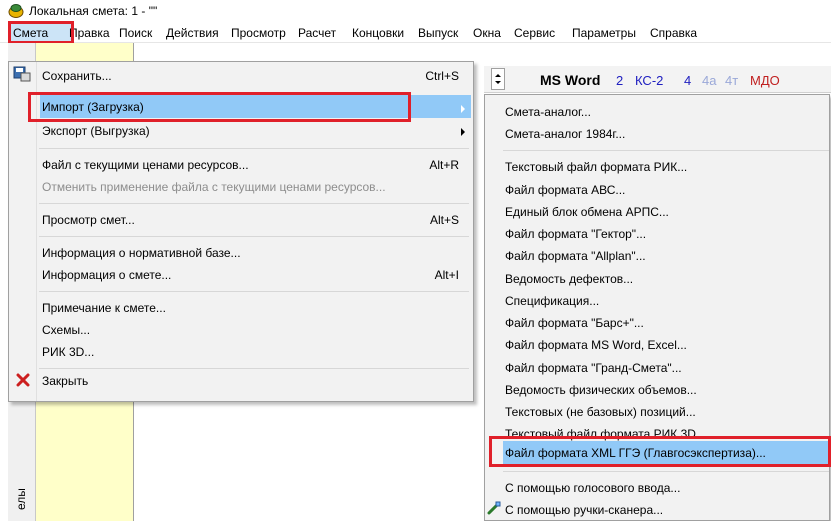 Image resolution: width=831 pixels, height=521 pixels. Describe the element at coordinates (89, 33) in the screenshot. I see `menu-pravka: Правка` at that location.